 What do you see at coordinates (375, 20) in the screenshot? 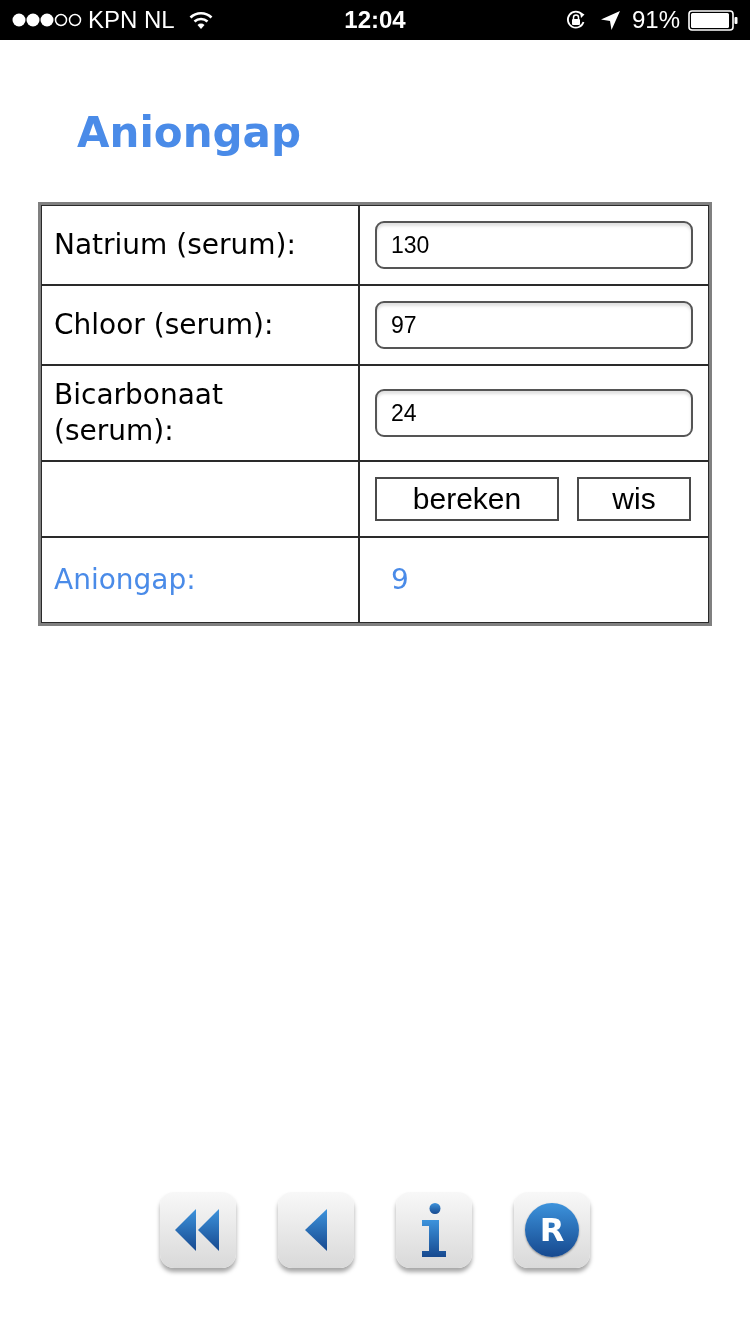
I see `clock-time: 12:04` at bounding box center [375, 20].